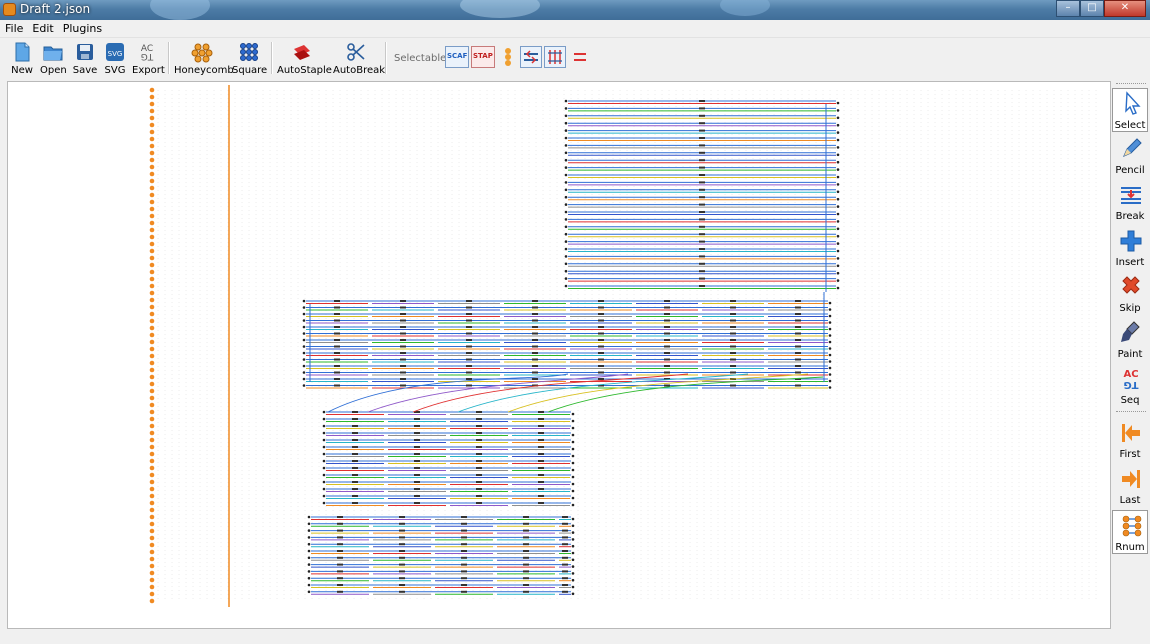  What do you see at coordinates (1130, 110) in the screenshot?
I see `select-tool: Select` at bounding box center [1130, 110].